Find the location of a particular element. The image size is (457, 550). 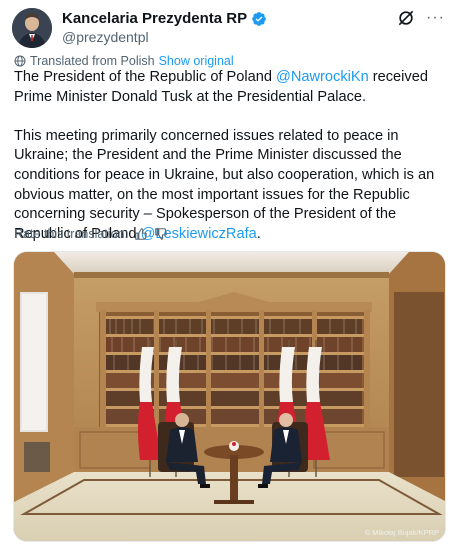

thumbs-up-icon is located at coordinates (141, 234).